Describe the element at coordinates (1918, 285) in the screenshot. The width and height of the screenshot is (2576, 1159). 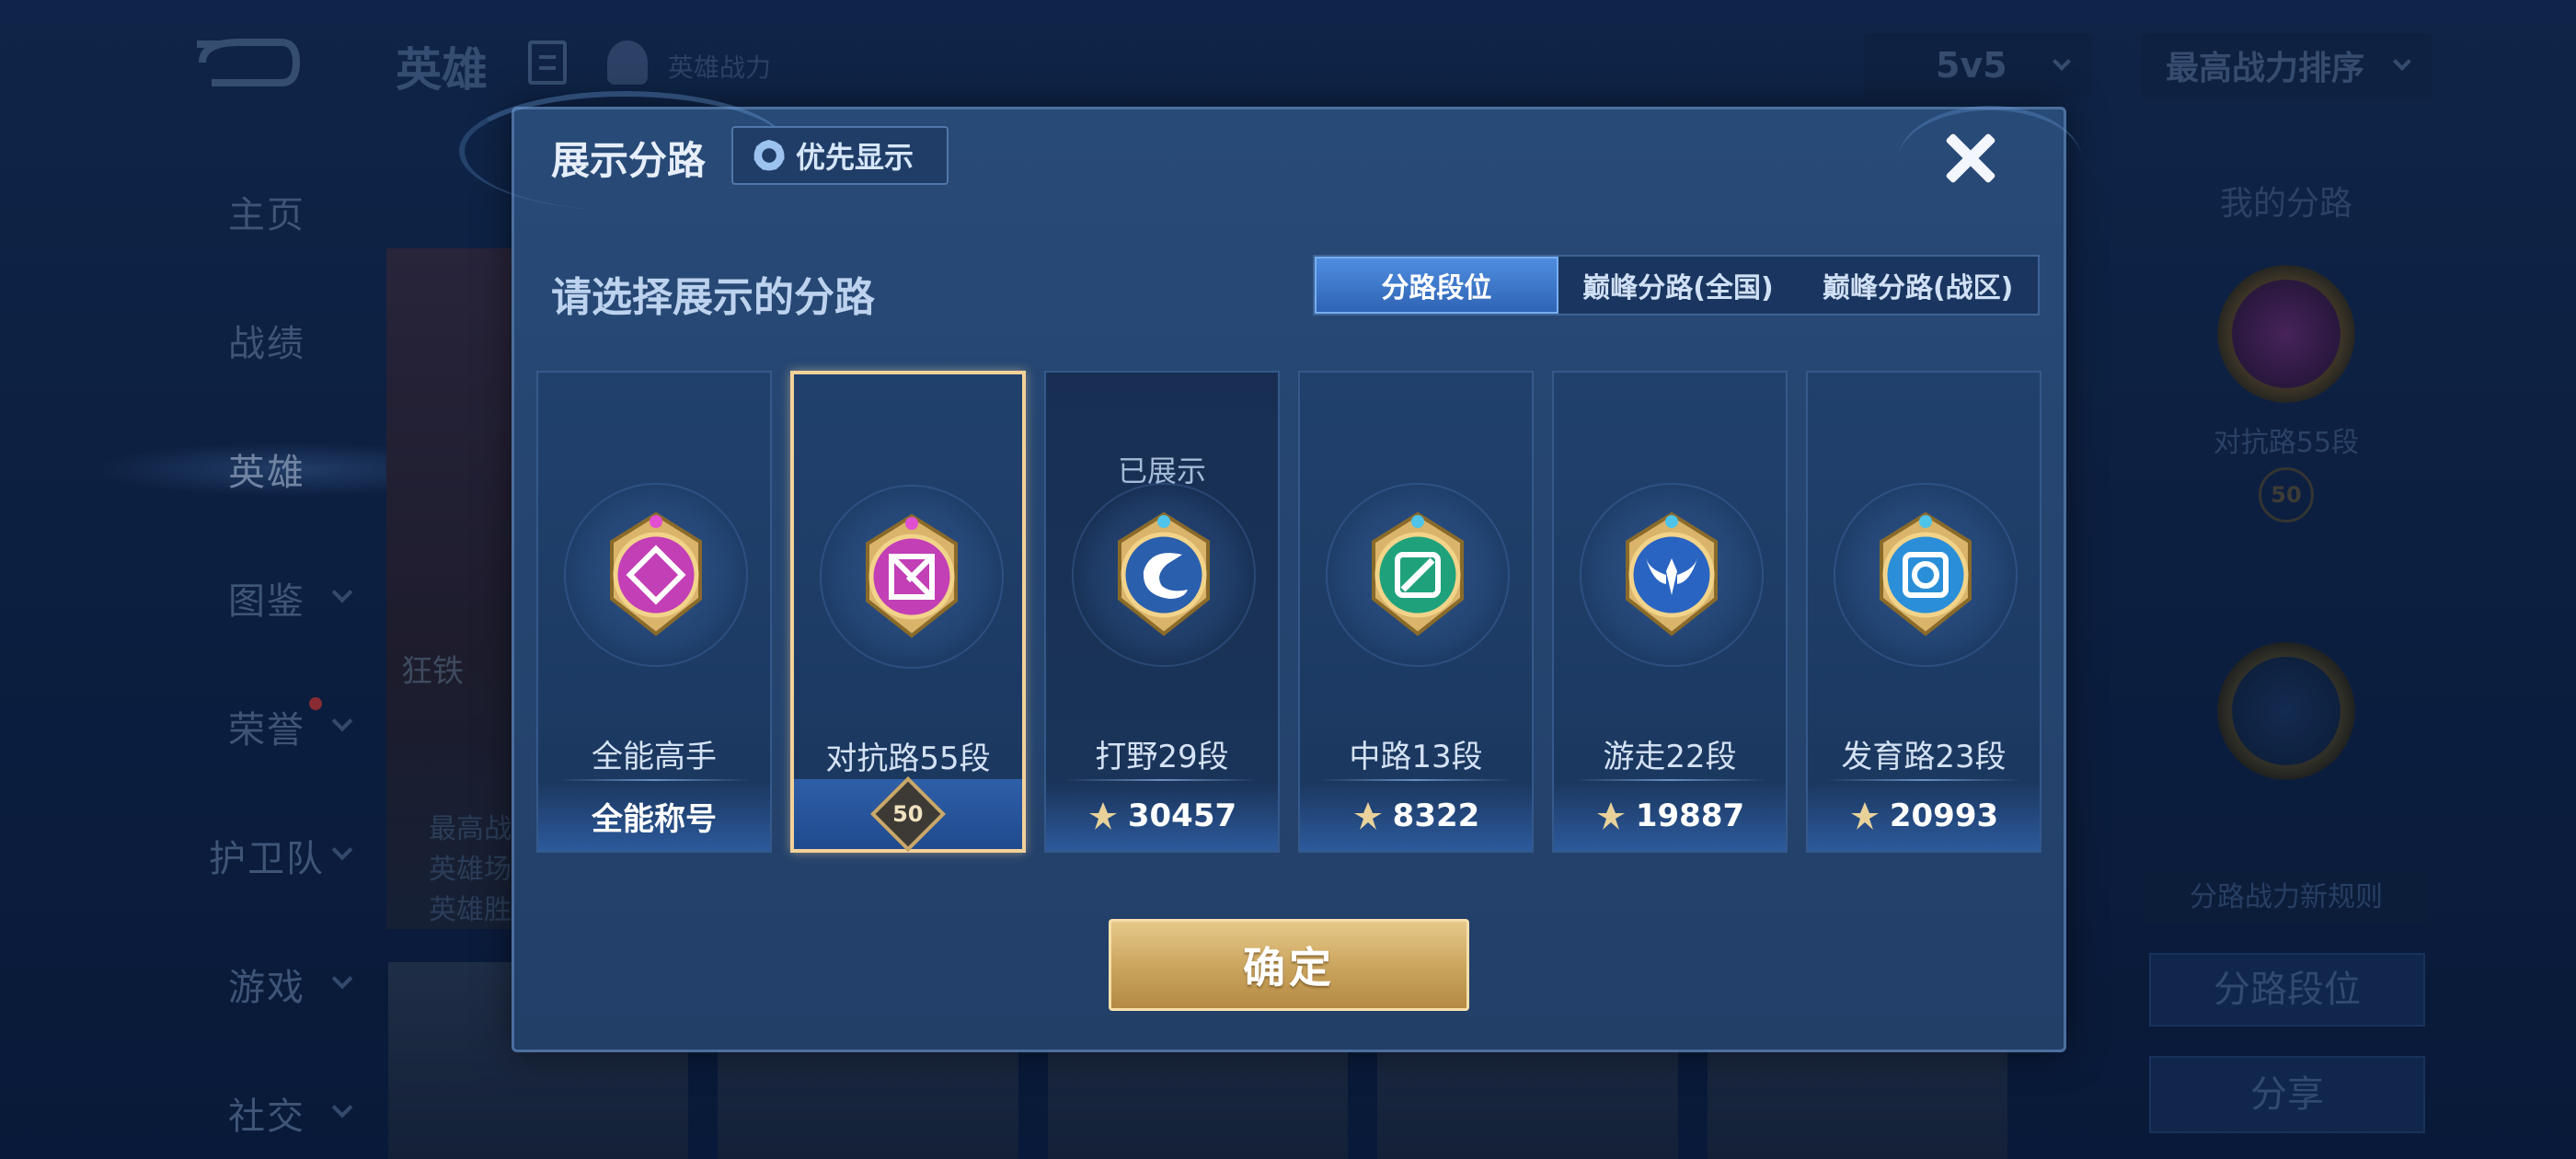
I see `tab-peak-region: 巅峰分路(战区)` at that location.